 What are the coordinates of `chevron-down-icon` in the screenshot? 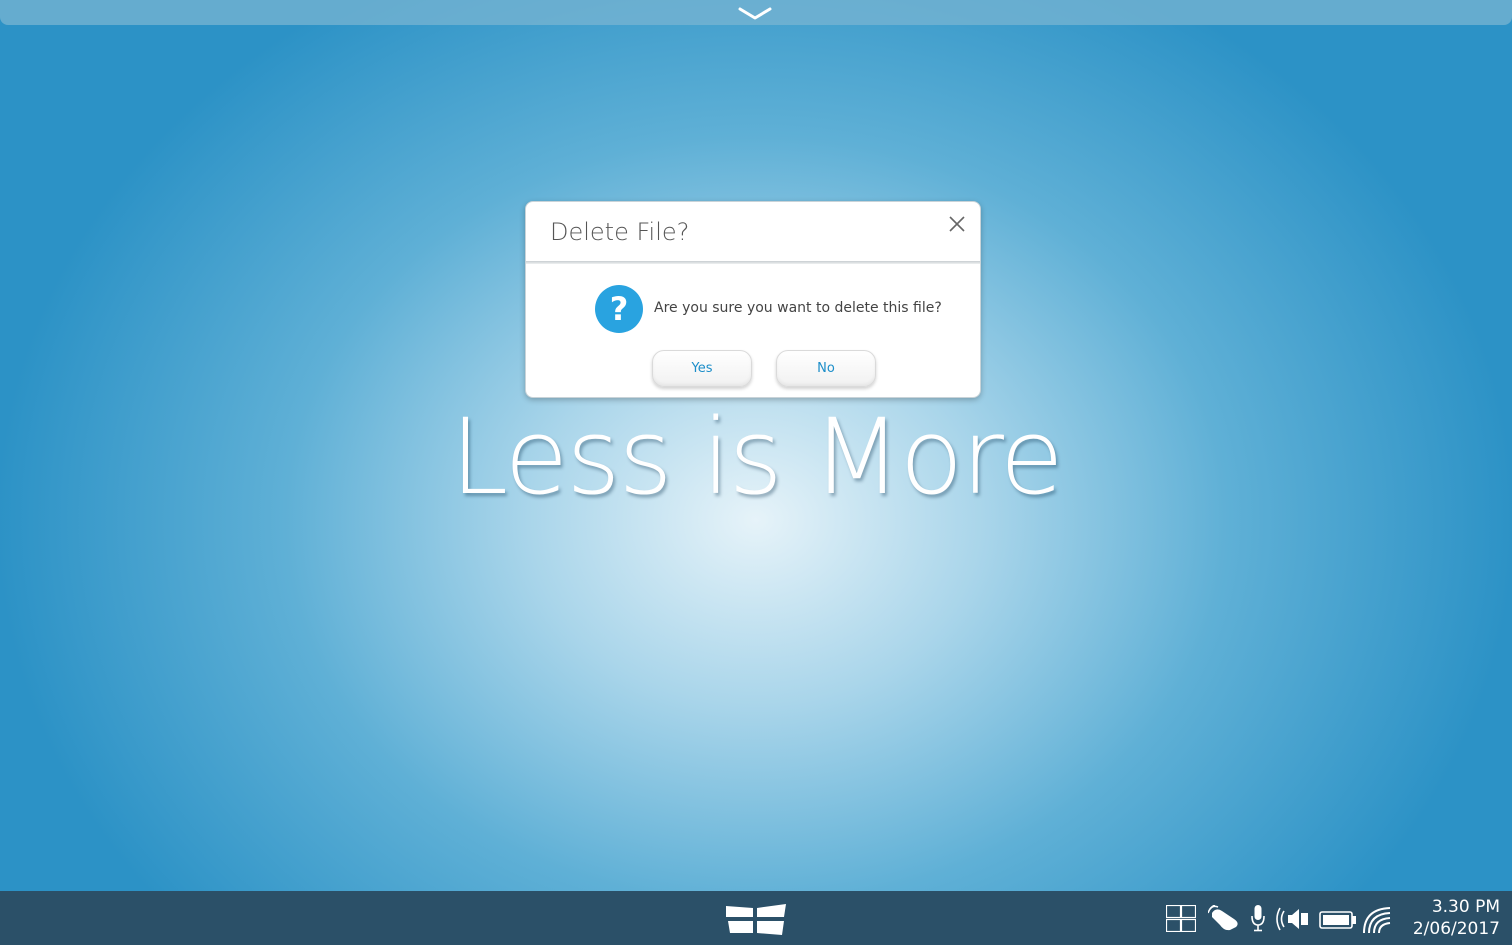 It's located at (755, 13).